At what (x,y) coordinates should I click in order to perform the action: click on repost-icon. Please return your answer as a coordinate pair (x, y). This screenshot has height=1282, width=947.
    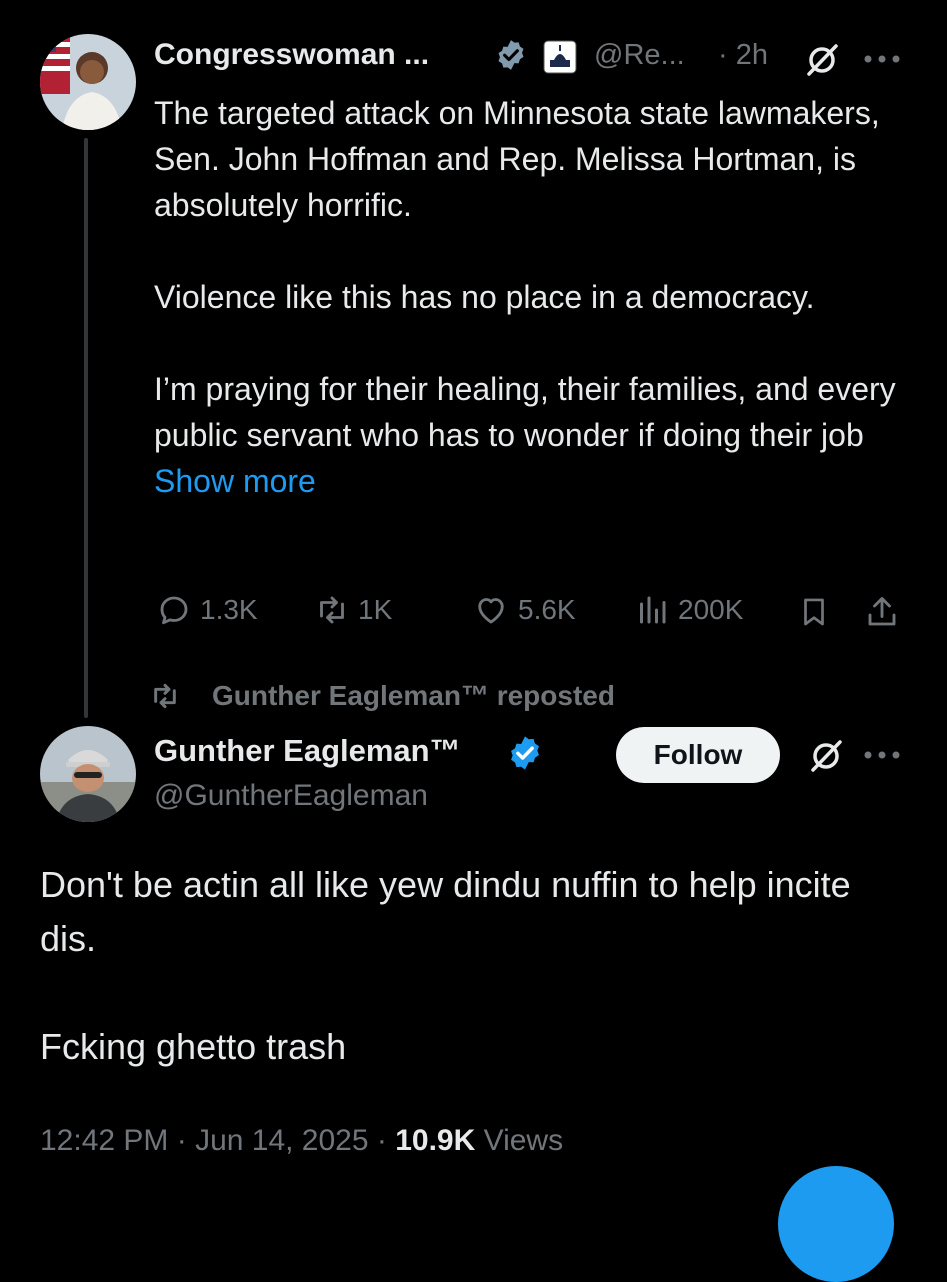
    Looking at the image, I should click on (332, 610).